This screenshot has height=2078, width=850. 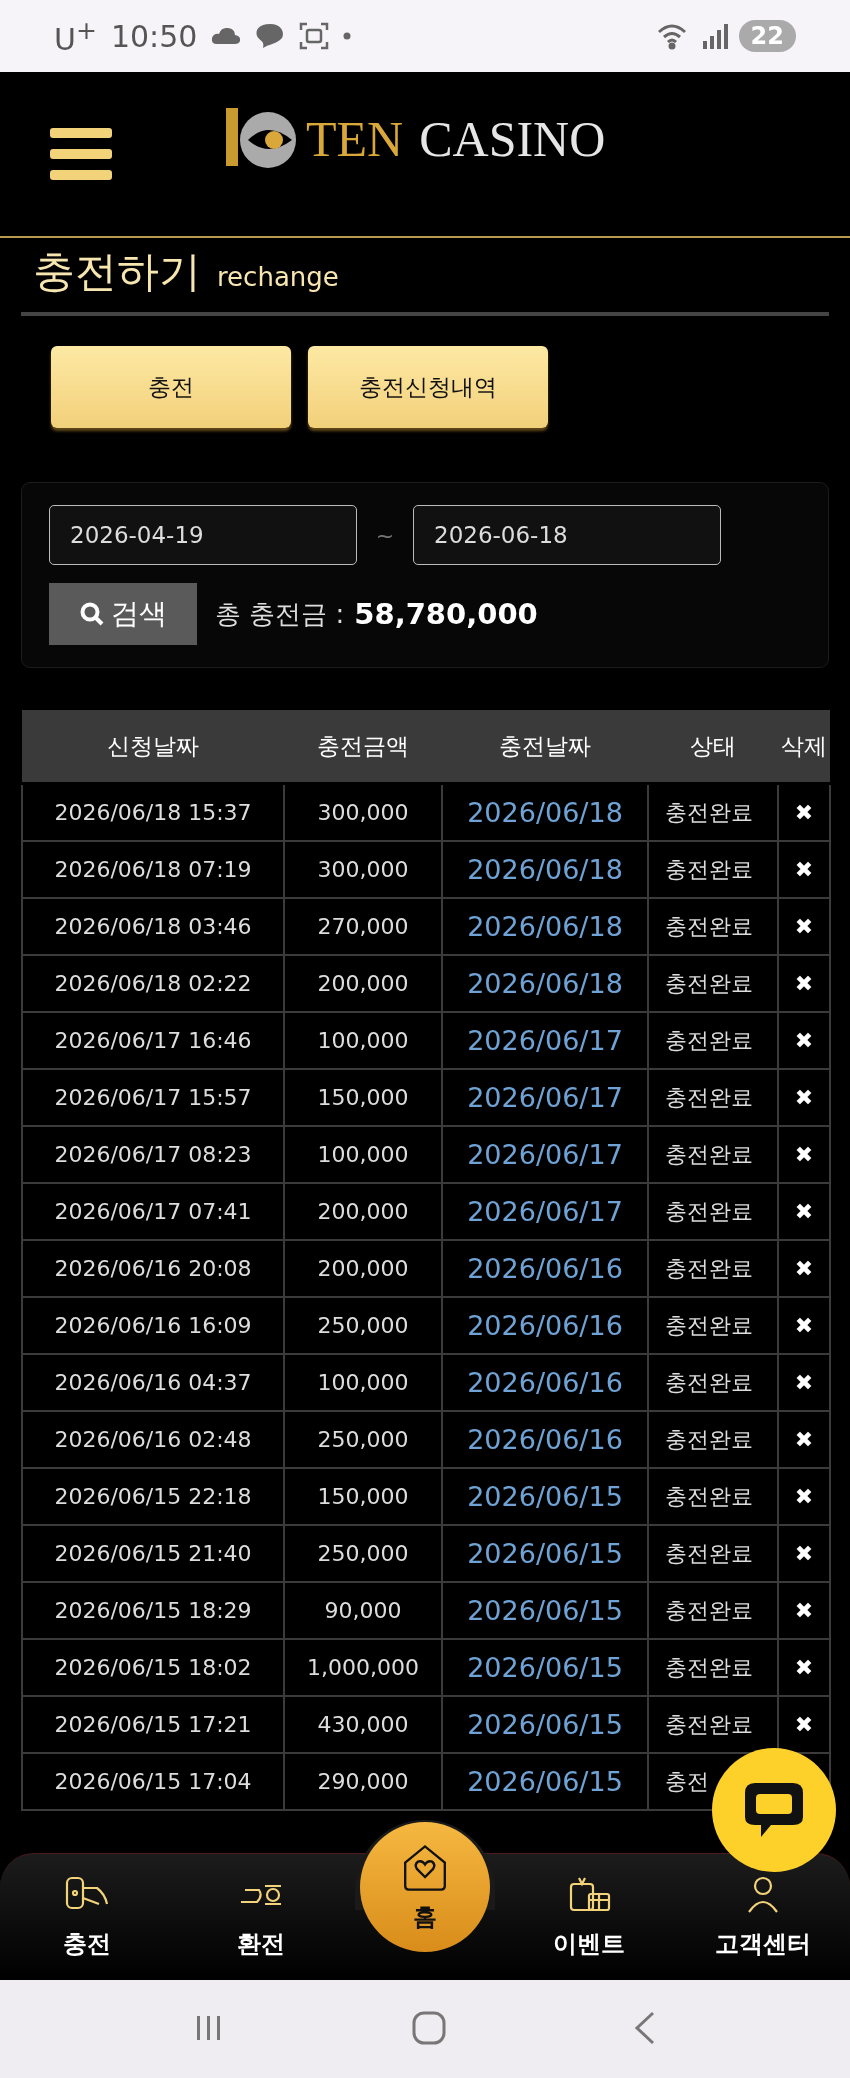 What do you see at coordinates (714, 36) in the screenshot?
I see `signal-icon` at bounding box center [714, 36].